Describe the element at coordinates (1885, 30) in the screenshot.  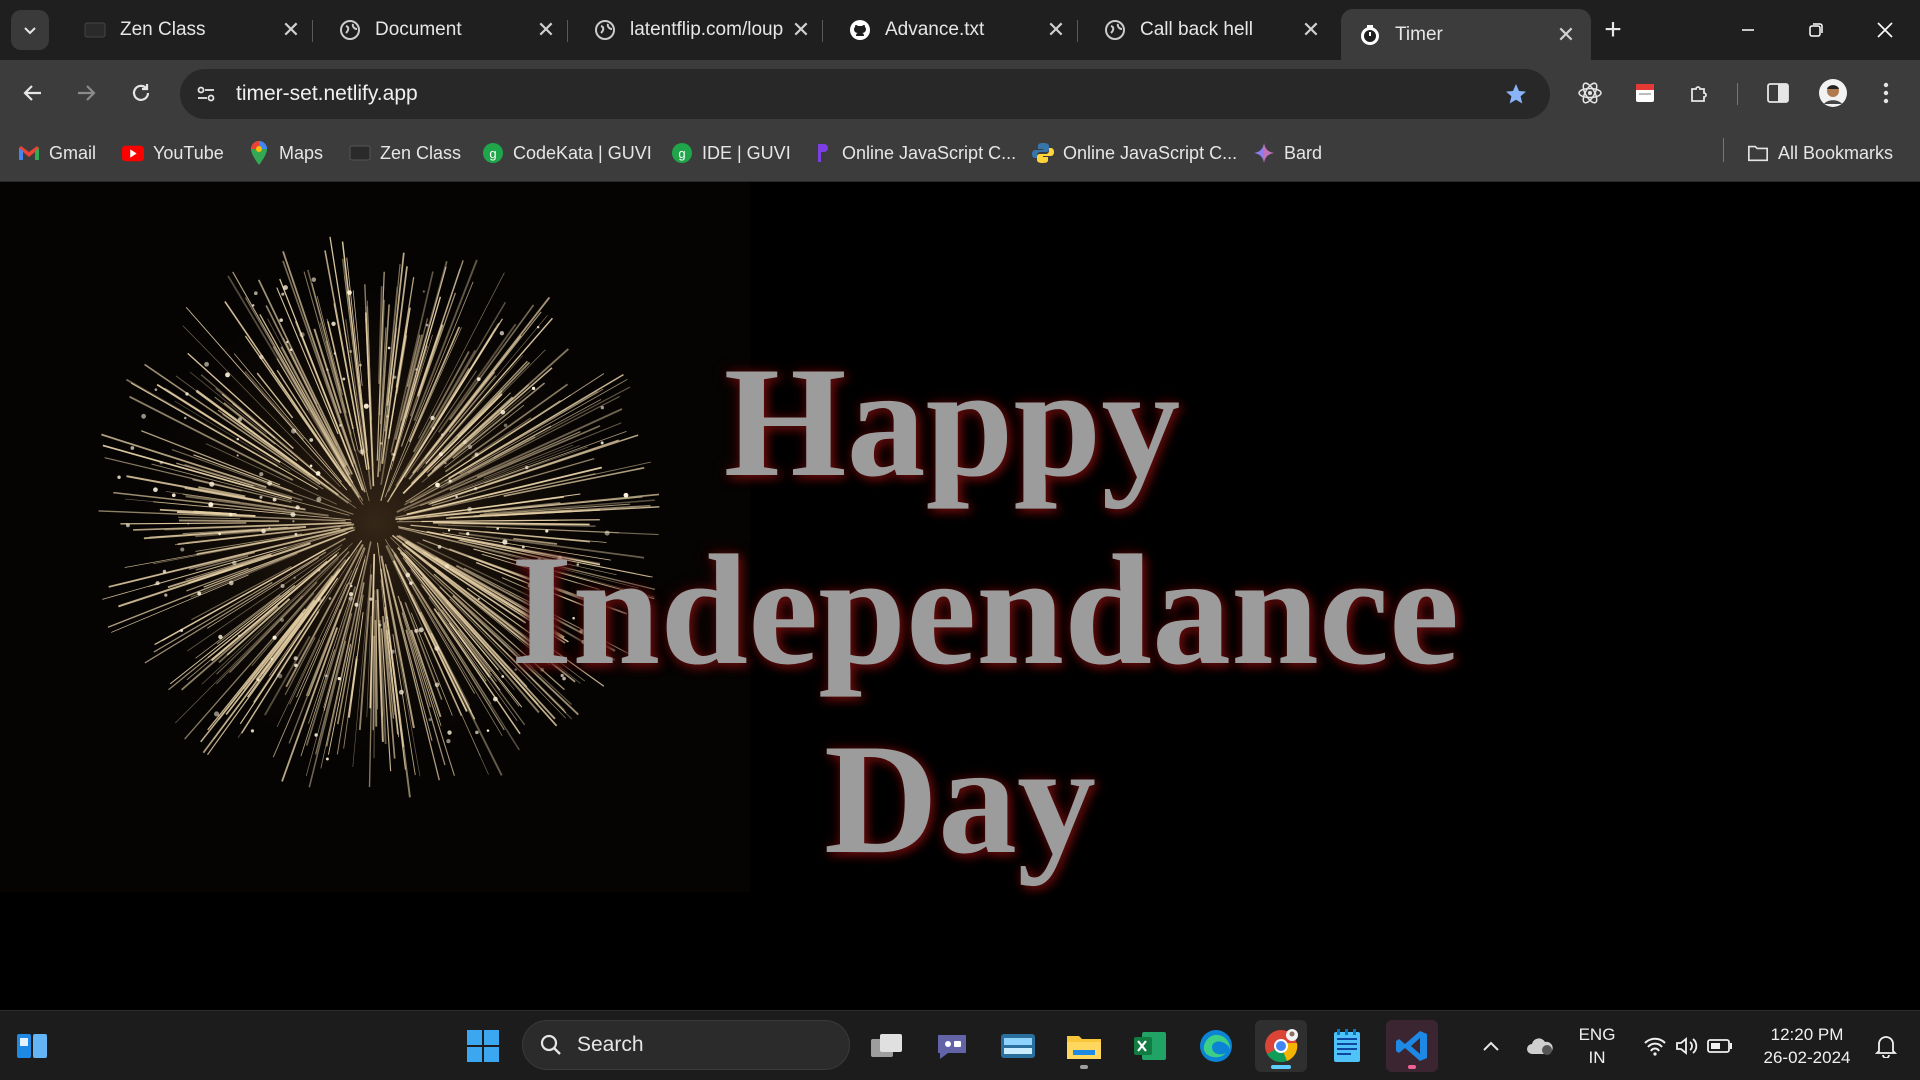
I see `close-window-button` at that location.